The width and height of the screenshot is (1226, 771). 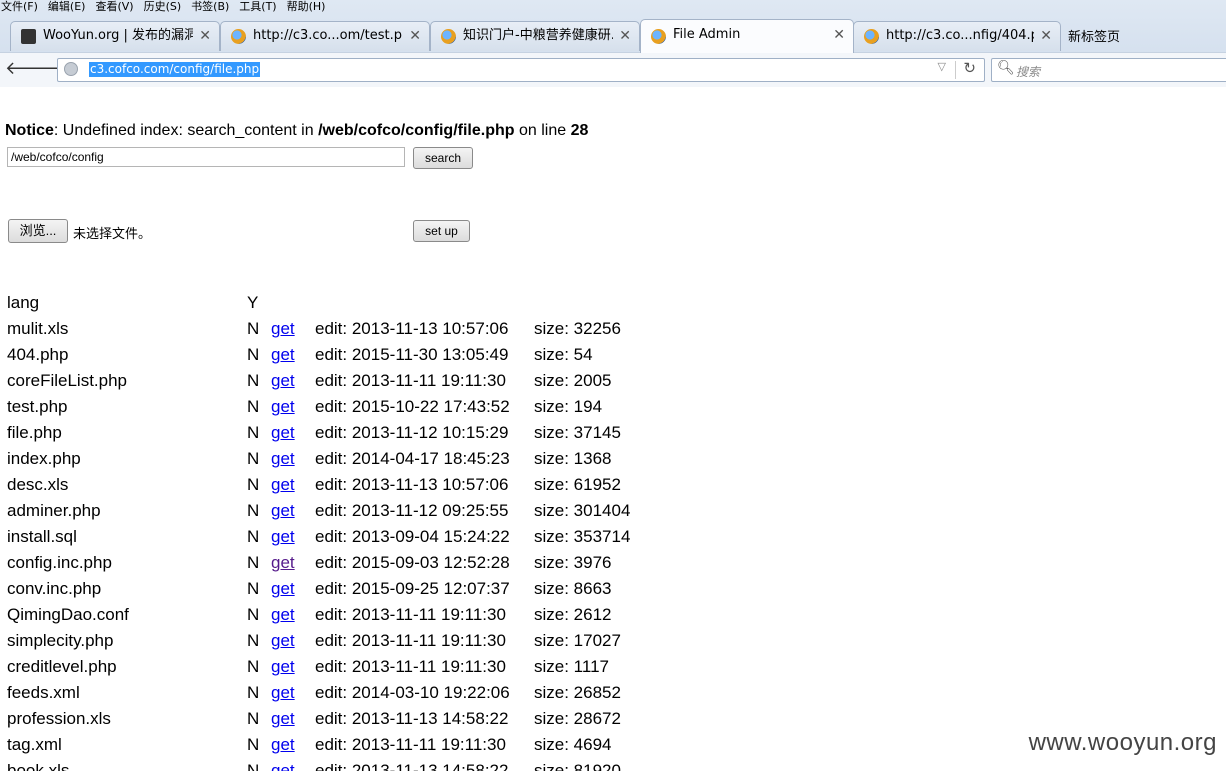 I want to click on file-size: size: 17027, so click(x=577, y=640).